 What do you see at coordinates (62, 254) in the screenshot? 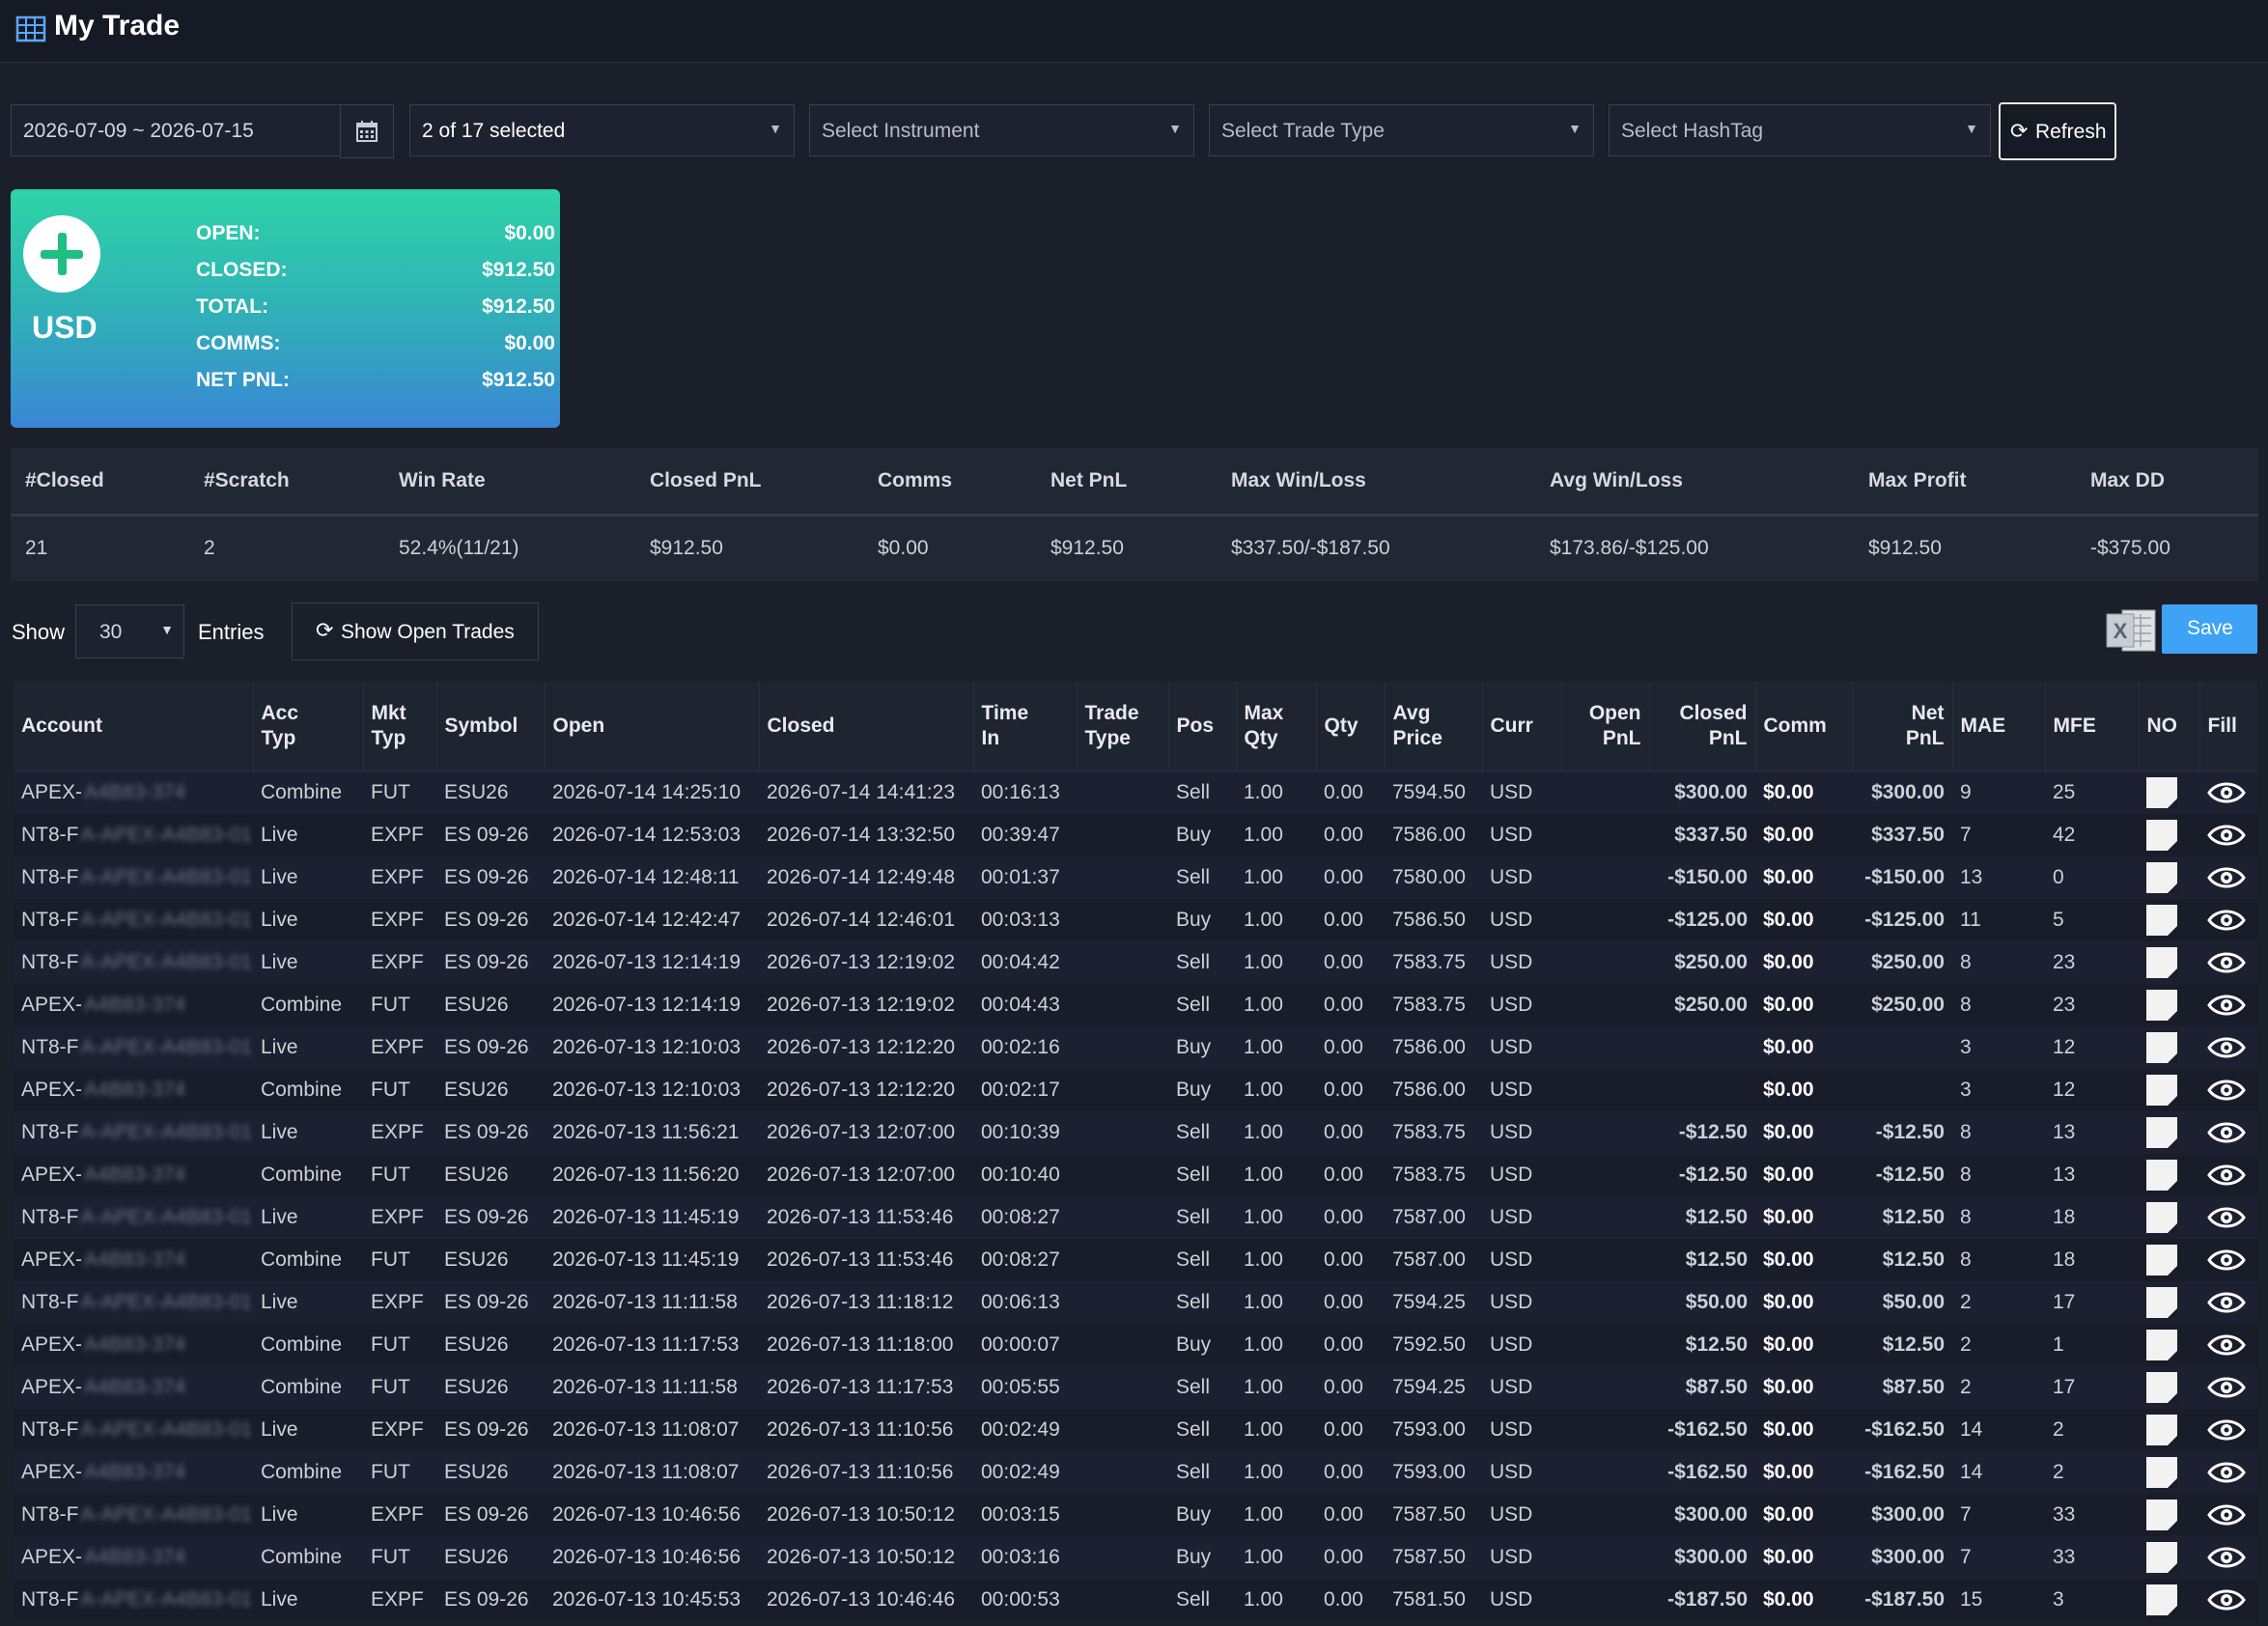
I see `plus-icon` at bounding box center [62, 254].